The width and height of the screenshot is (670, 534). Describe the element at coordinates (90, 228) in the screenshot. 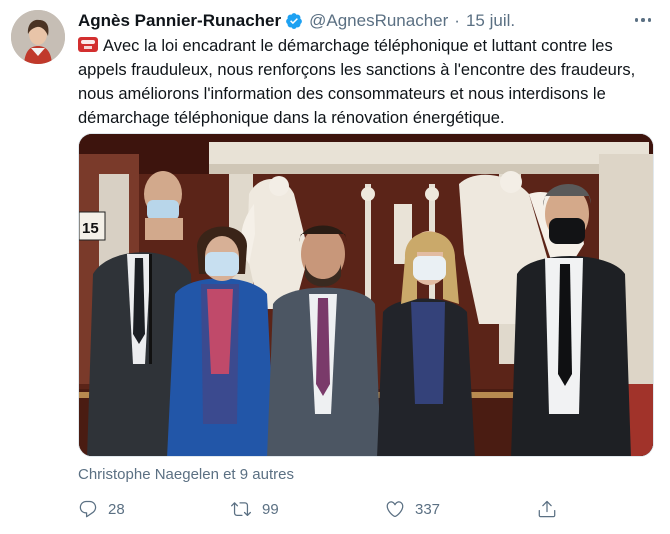

I see `seat-number-sign: 15` at that location.